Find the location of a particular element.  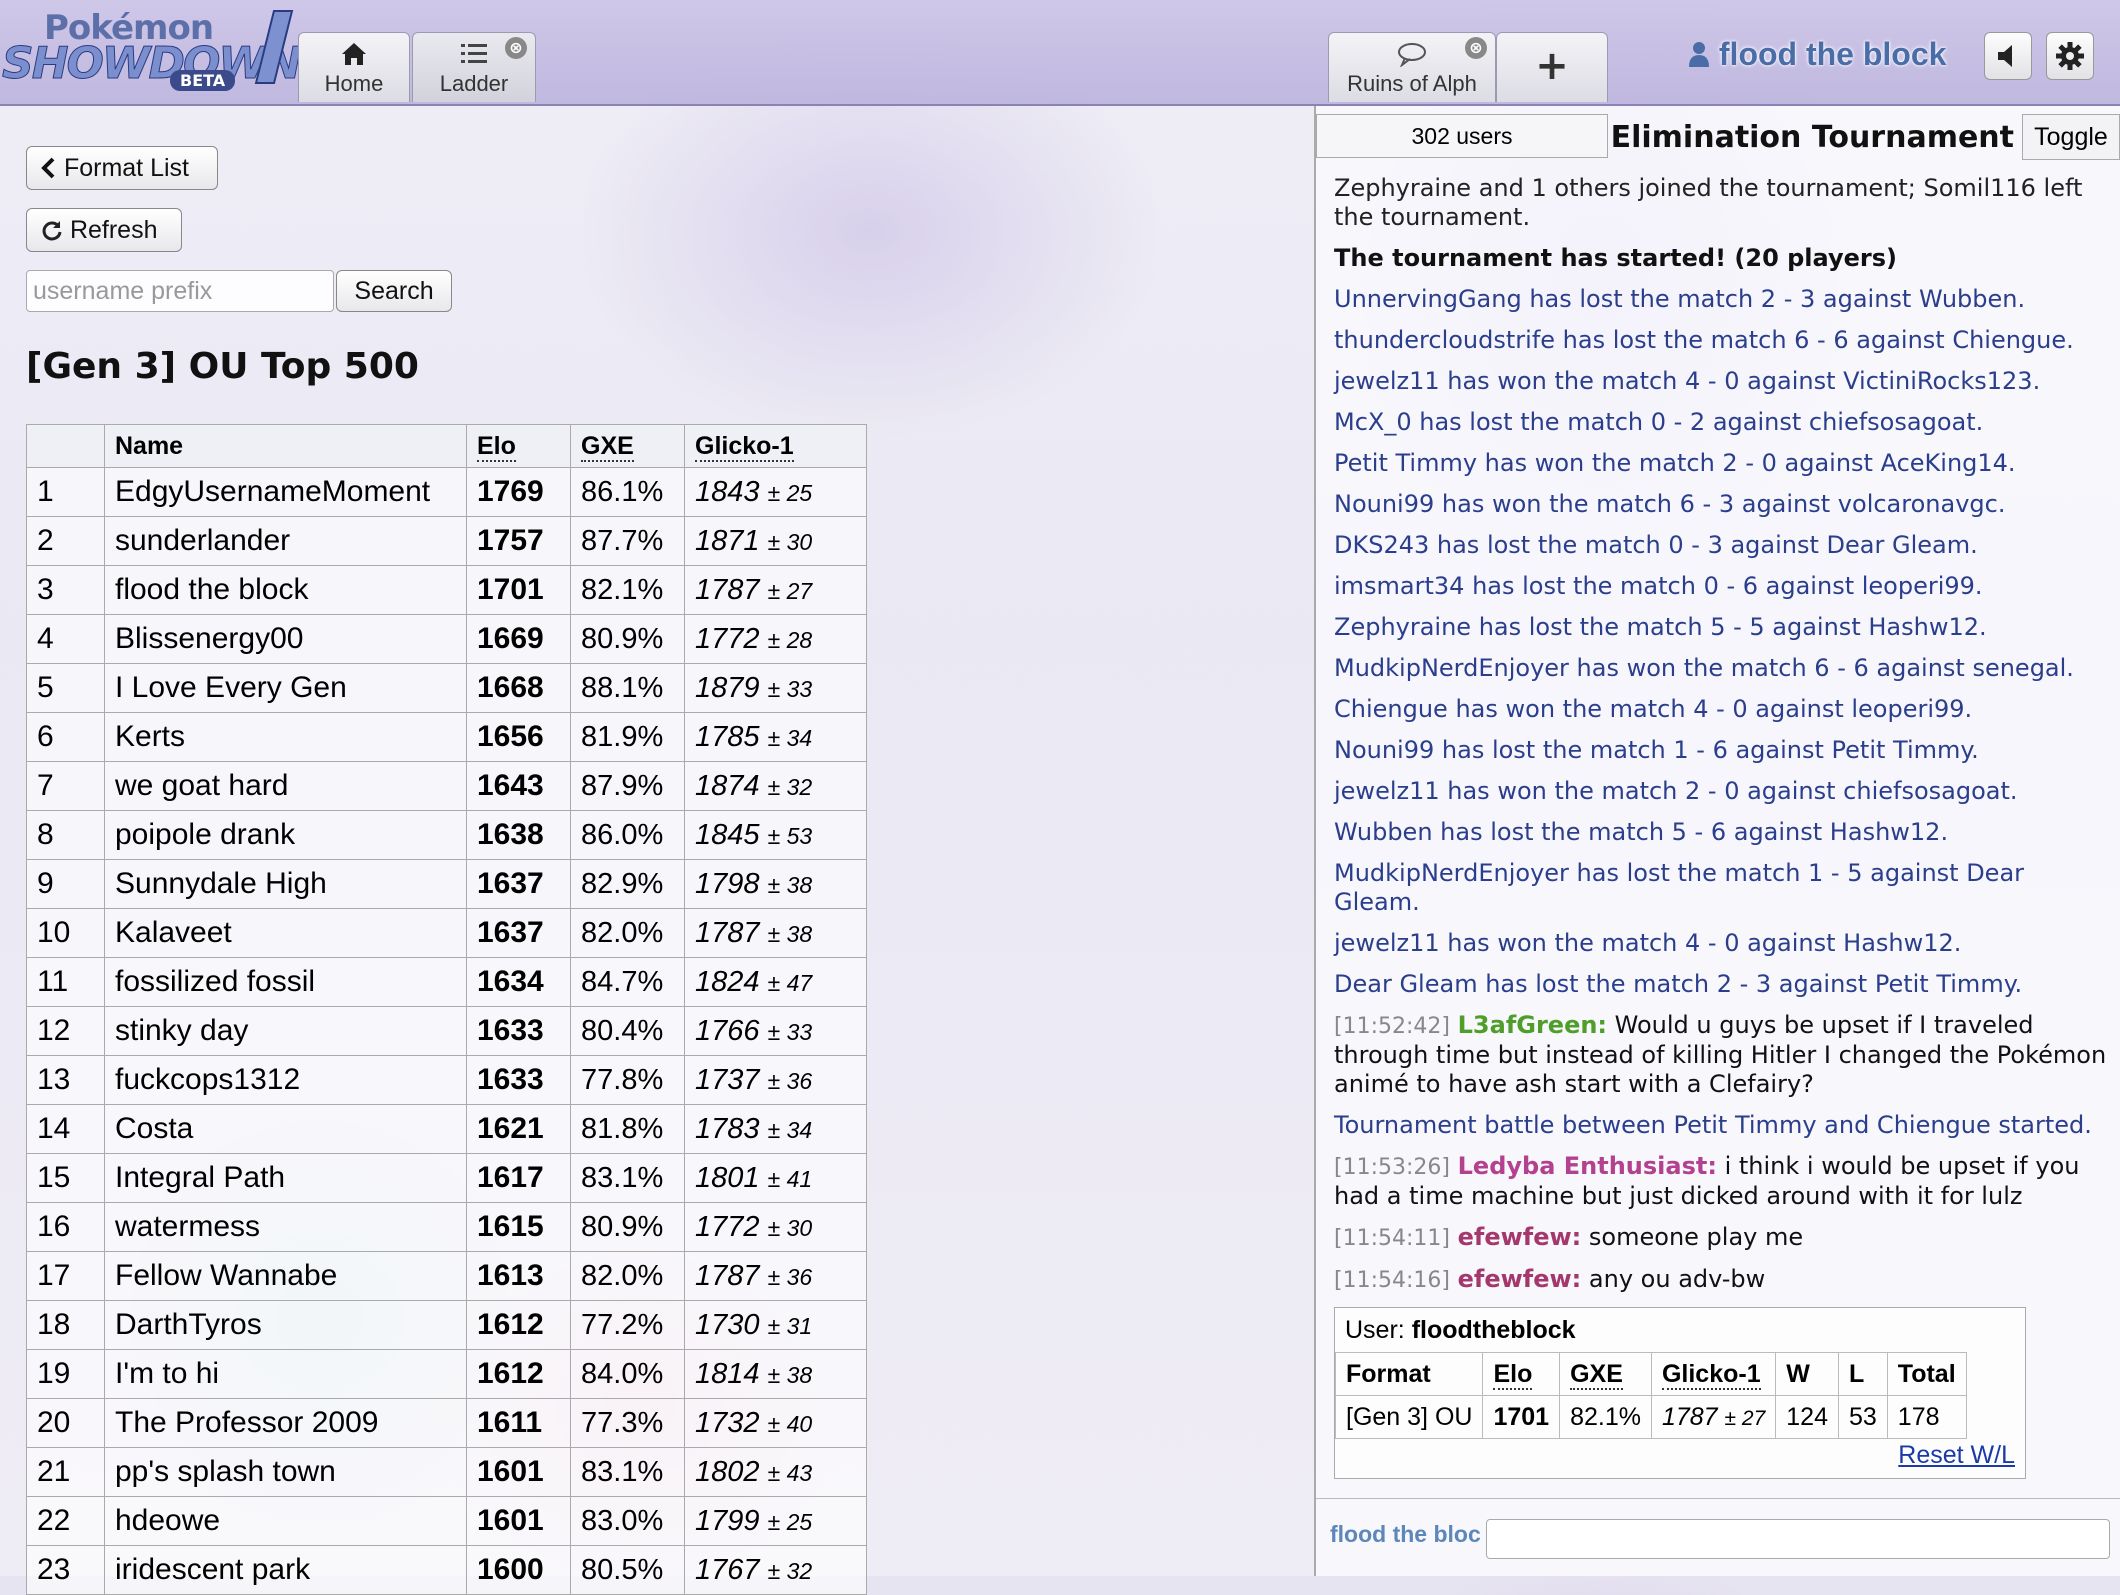

userbox-title: User: floodtheblock is located at coordinates (1460, 1330).